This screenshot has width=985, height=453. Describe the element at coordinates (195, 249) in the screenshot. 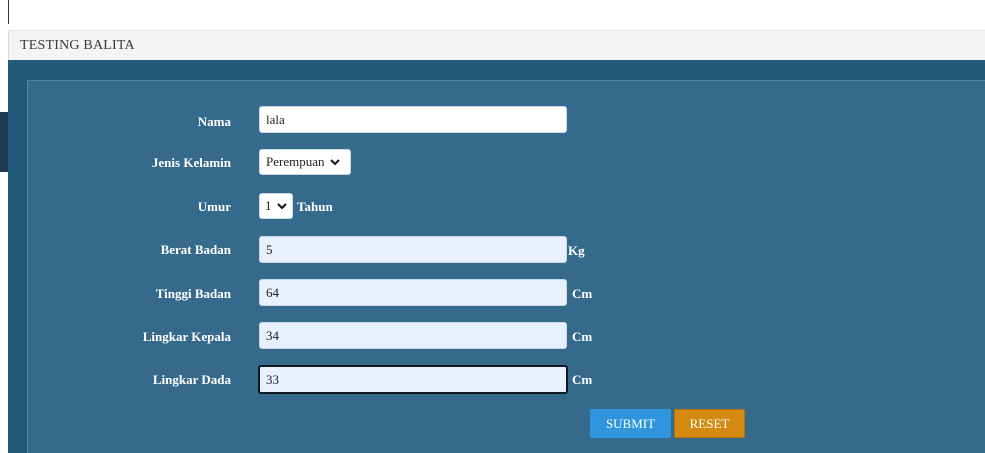

I see `berat-badan-label: Berat Badan` at that location.